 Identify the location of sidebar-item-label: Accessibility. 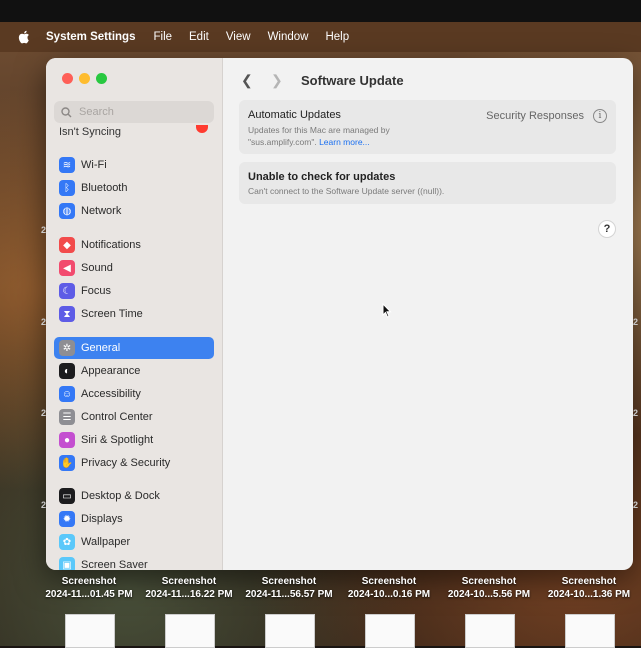
(111, 394).